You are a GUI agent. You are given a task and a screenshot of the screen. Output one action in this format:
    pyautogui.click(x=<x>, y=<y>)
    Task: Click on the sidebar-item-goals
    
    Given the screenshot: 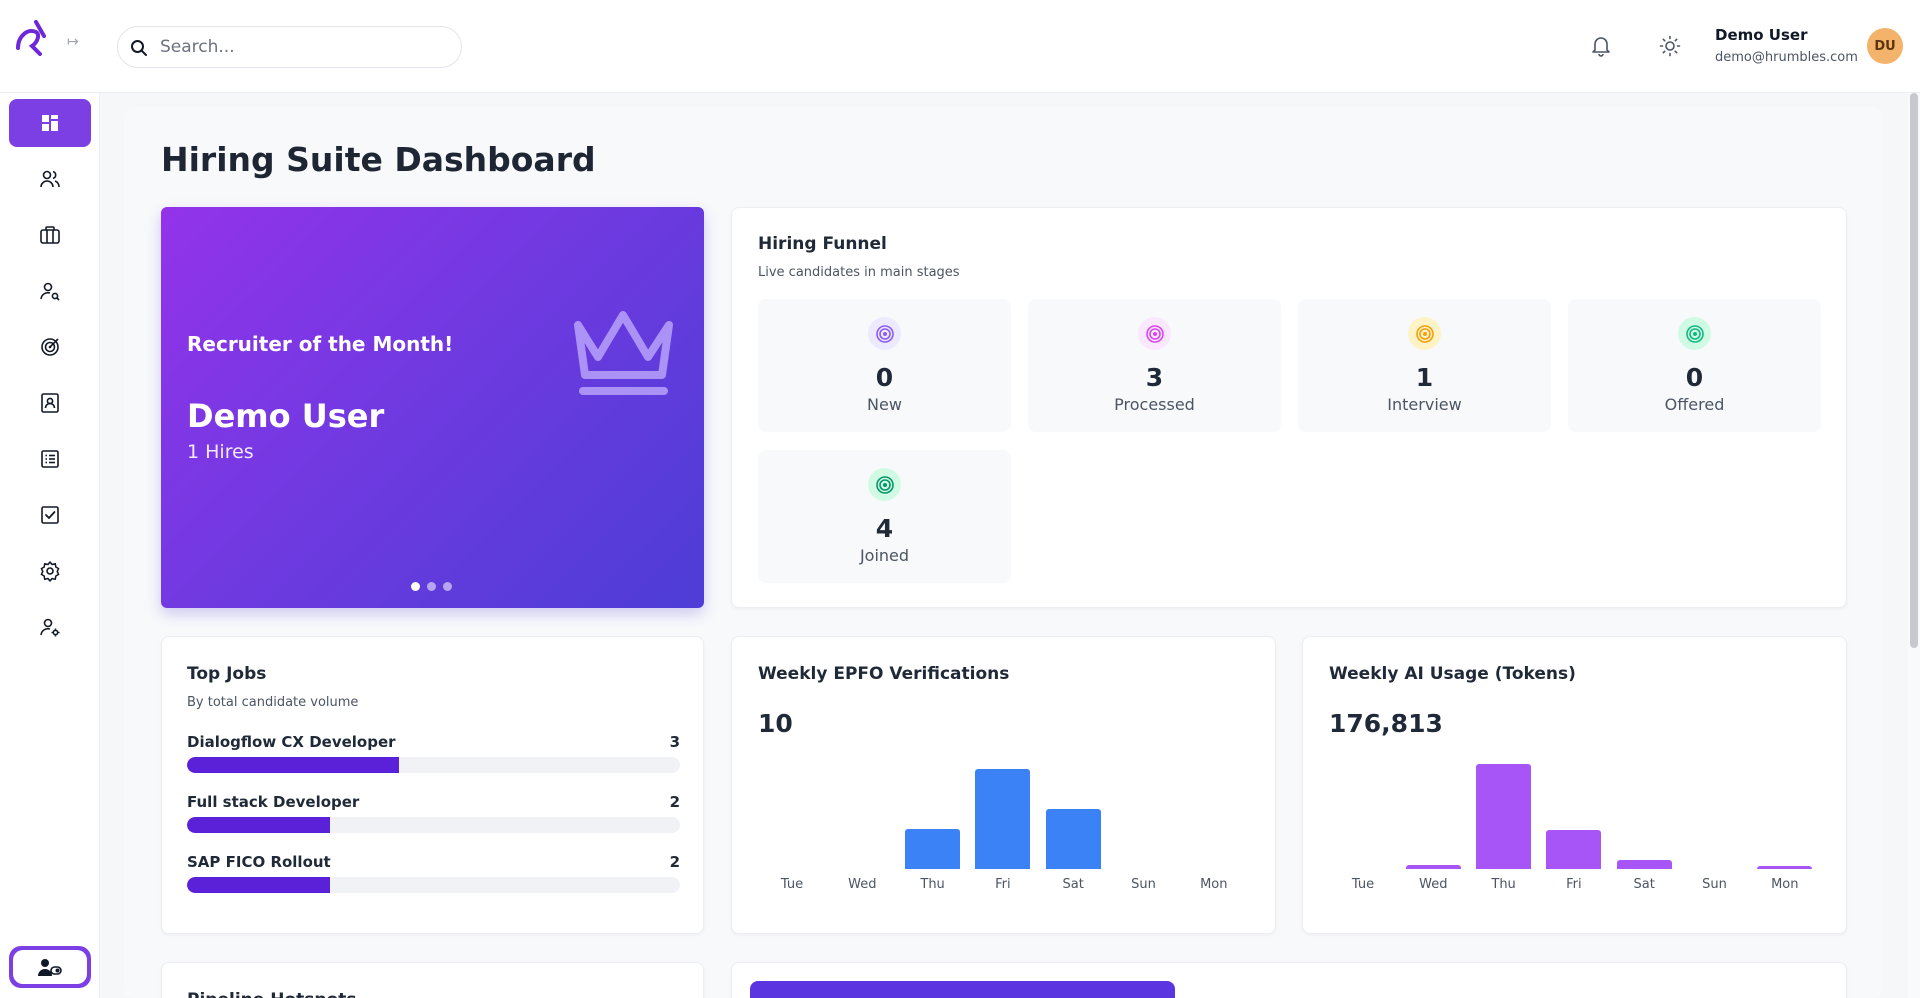 What is the action you would take?
    pyautogui.click(x=50, y=347)
    